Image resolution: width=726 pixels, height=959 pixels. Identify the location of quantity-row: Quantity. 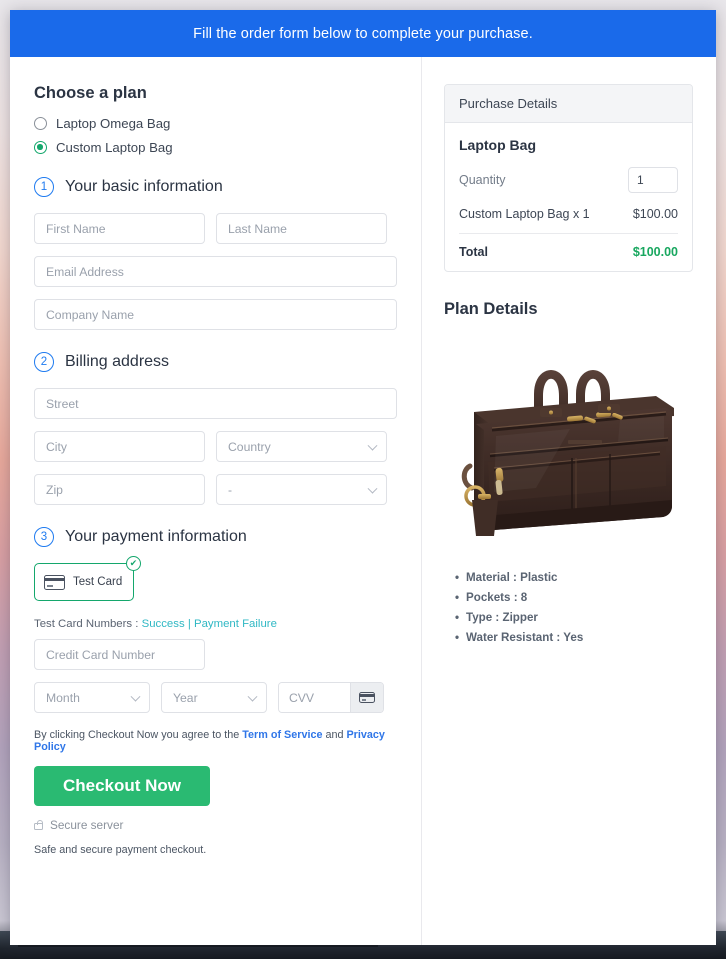
(568, 180).